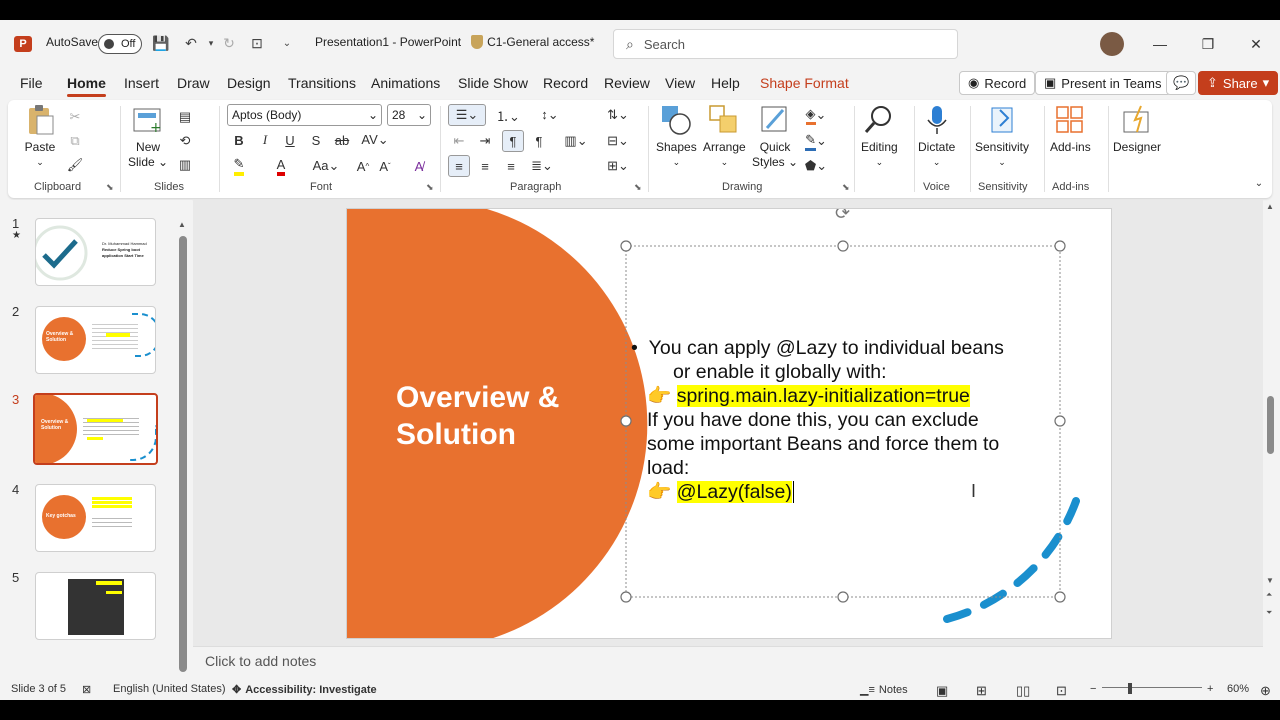 The image size is (1280, 720). What do you see at coordinates (1160, 44) in the screenshot?
I see `minimize-icon: —` at bounding box center [1160, 44].